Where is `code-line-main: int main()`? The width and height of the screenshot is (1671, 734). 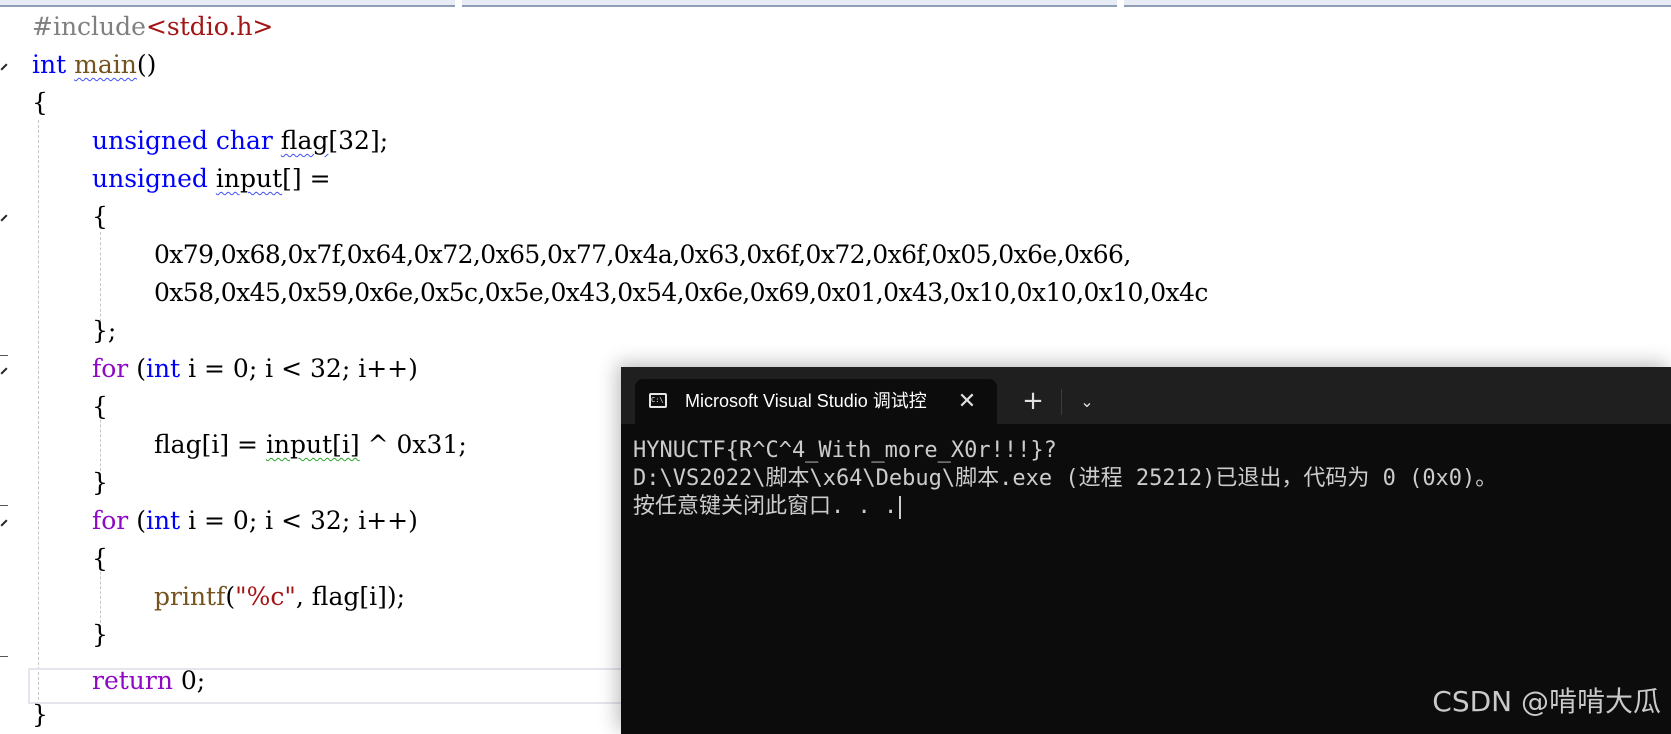 code-line-main: int main() is located at coordinates (94, 65).